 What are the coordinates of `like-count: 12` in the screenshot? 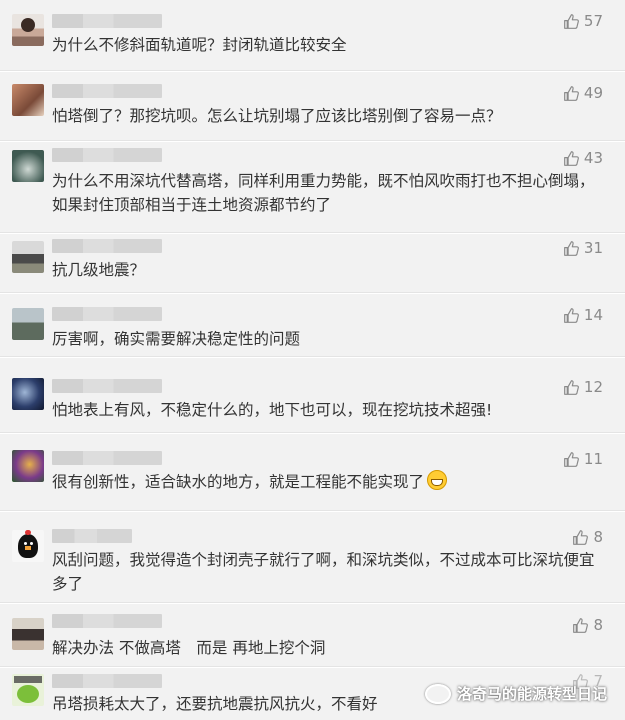 It's located at (593, 387).